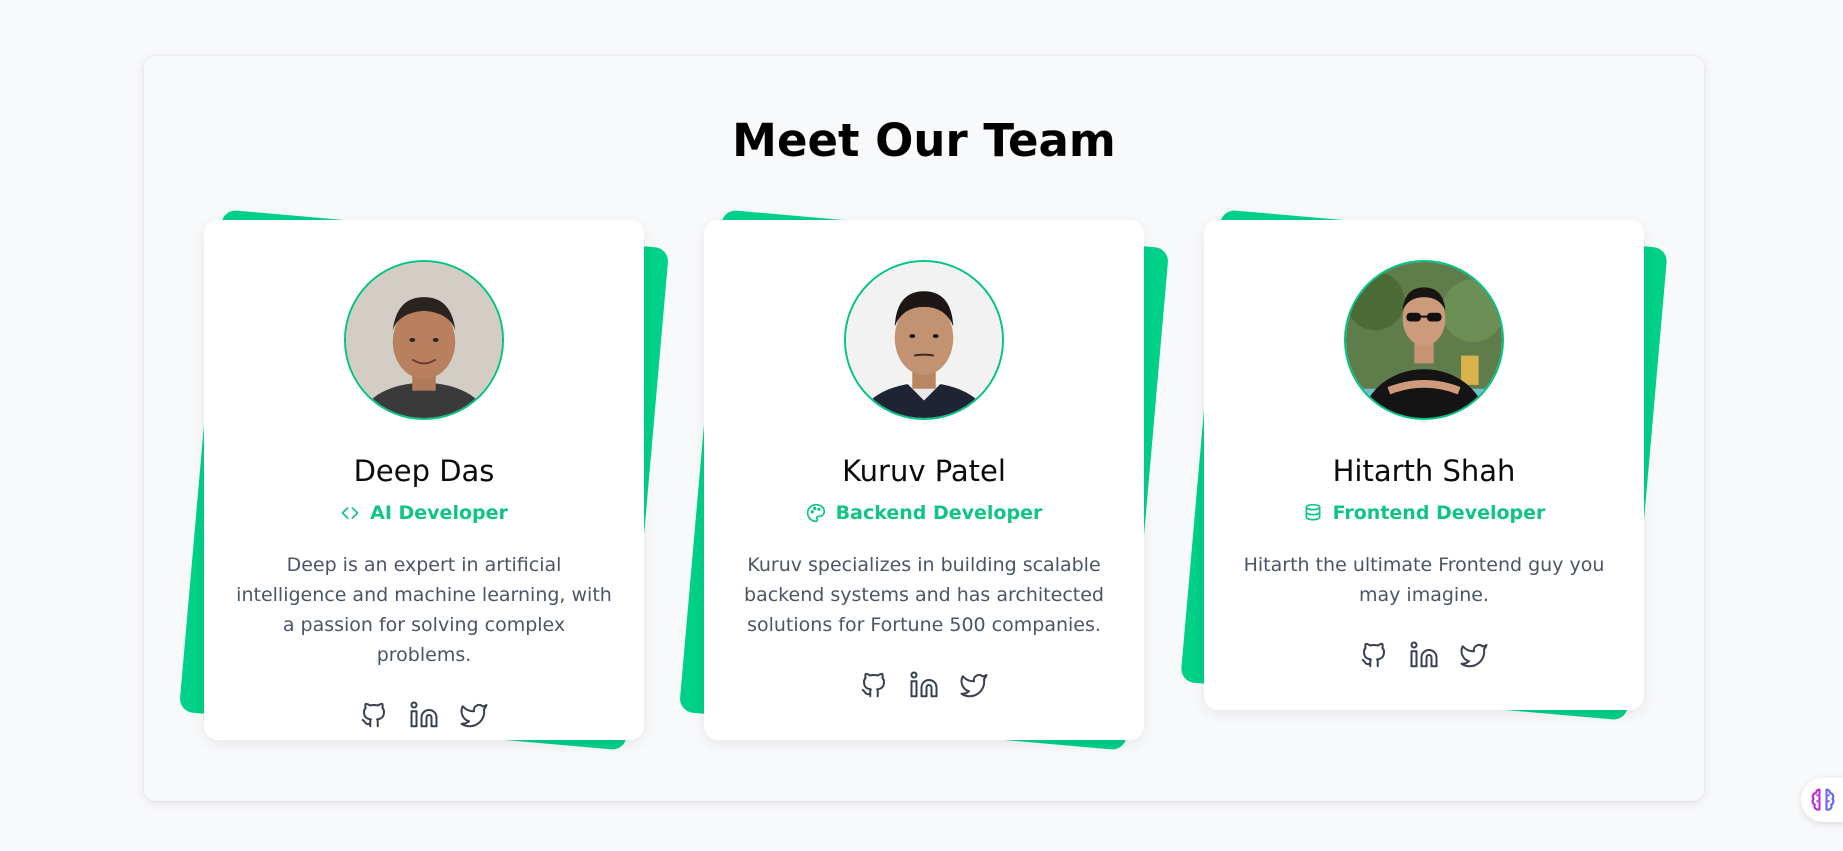 The image size is (1843, 851). What do you see at coordinates (816, 513) in the screenshot?
I see `palette-icon` at bounding box center [816, 513].